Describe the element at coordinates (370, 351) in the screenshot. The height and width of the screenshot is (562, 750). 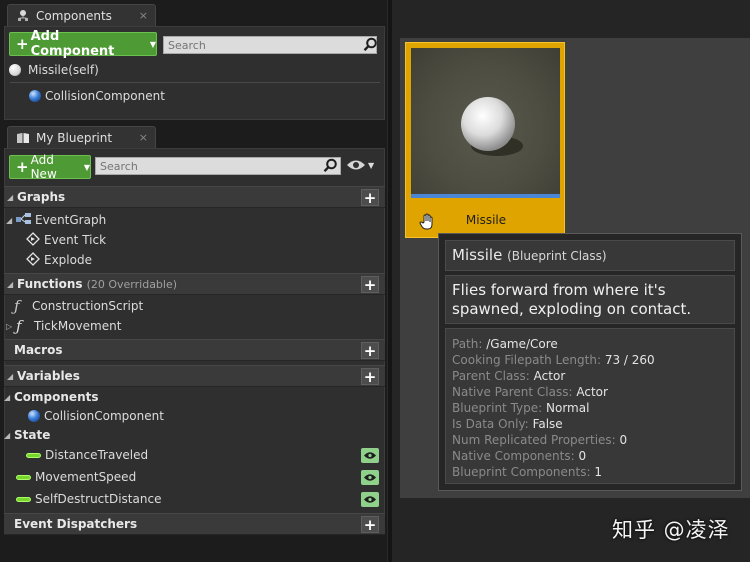
I see `add-macro-button: +` at that location.